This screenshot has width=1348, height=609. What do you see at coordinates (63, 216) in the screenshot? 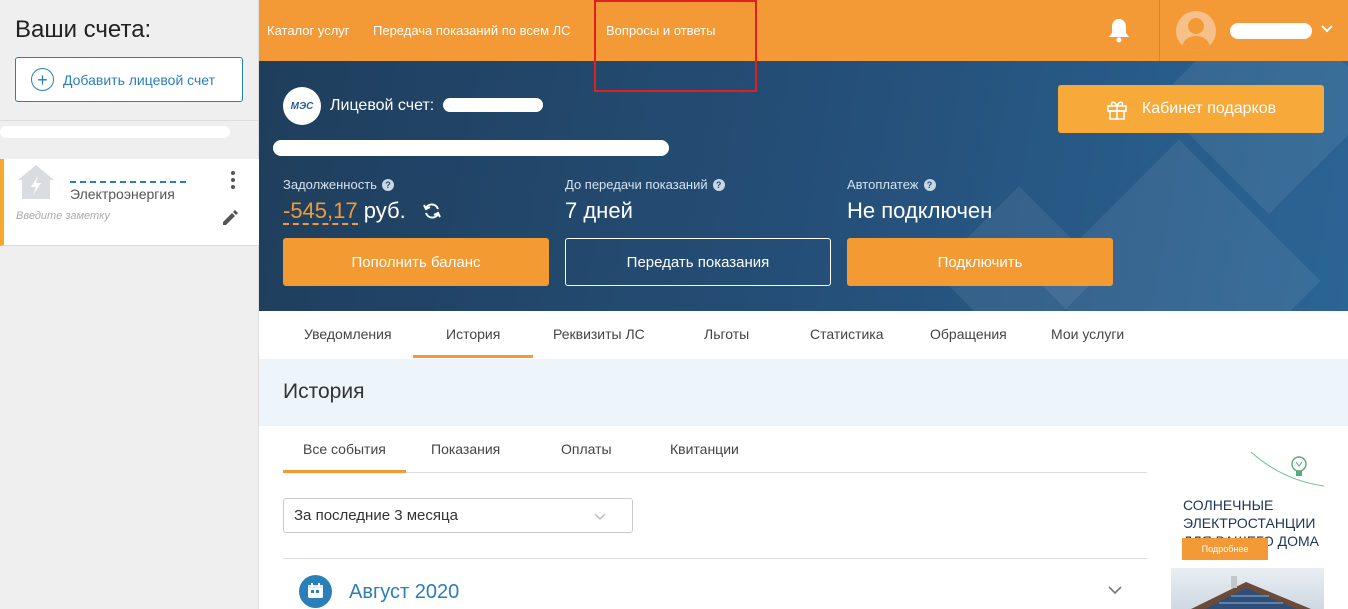
I see `note-placeholder: Введите заметку` at bounding box center [63, 216].